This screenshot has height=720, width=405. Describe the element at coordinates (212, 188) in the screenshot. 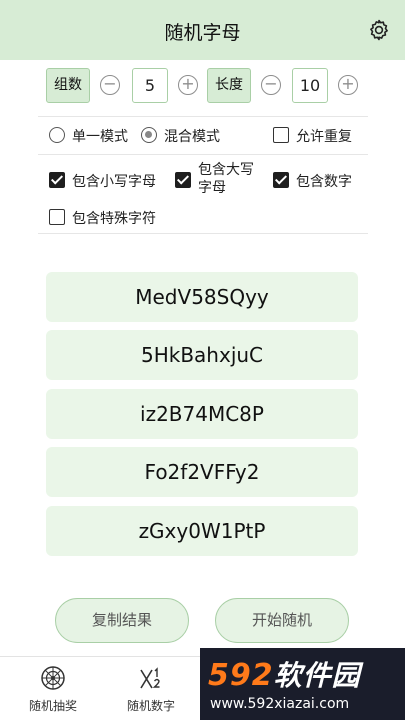

I see `uppercase-label-line2: 字母` at that location.